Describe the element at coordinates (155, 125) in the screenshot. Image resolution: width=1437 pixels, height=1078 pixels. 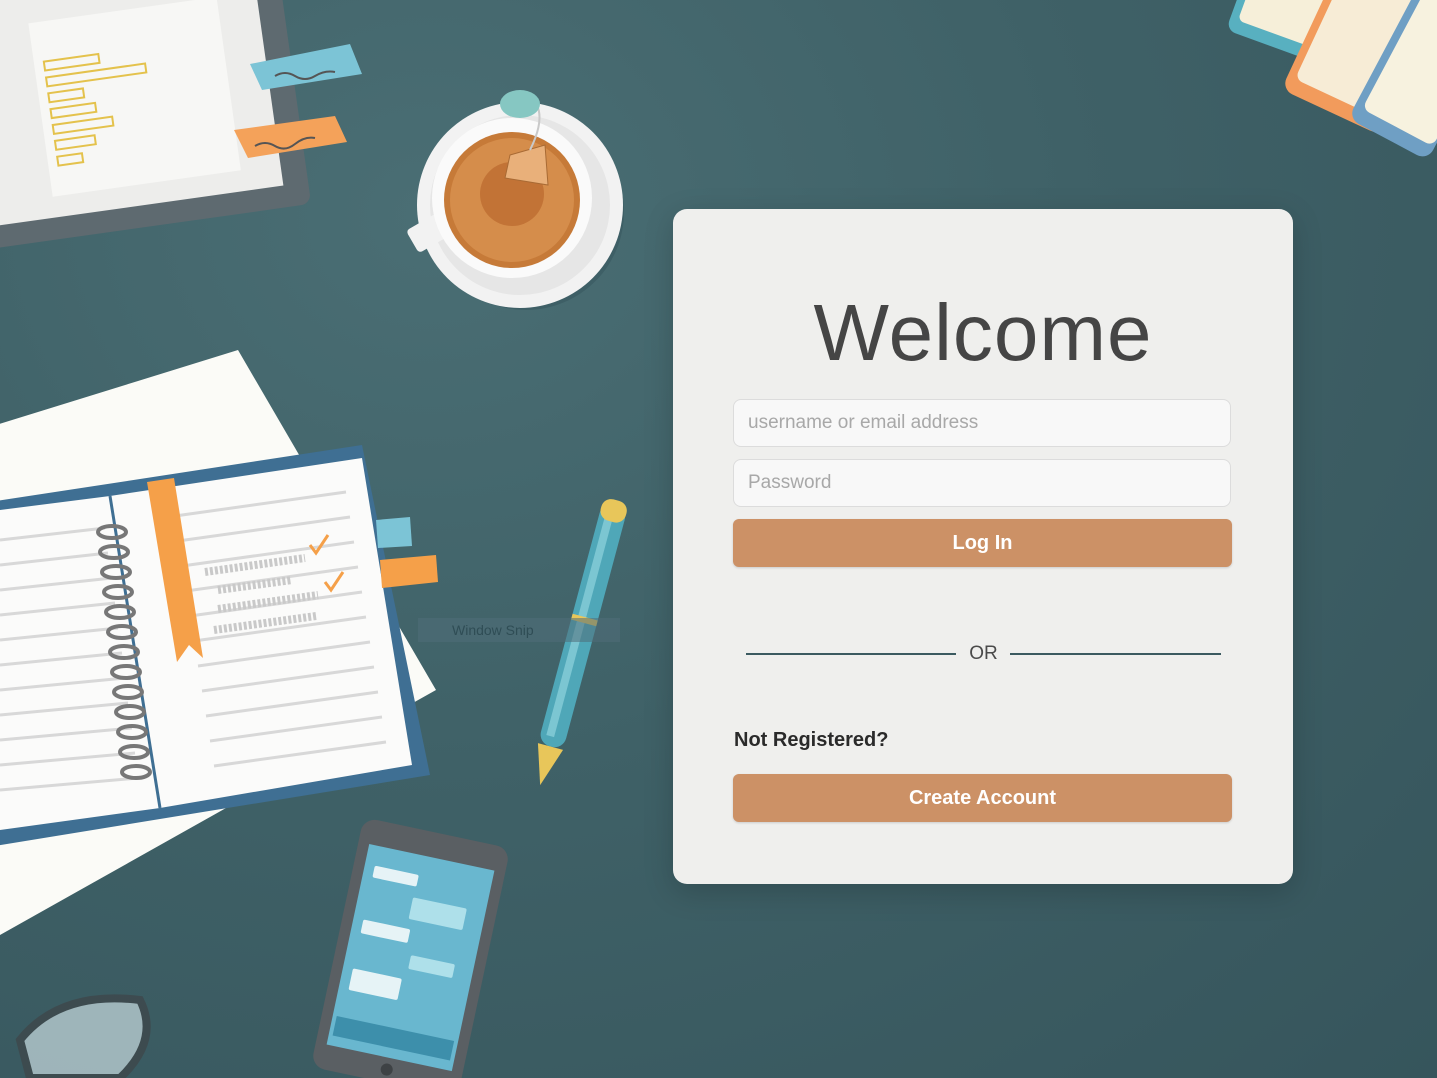
I see `laptop-illustration` at that location.